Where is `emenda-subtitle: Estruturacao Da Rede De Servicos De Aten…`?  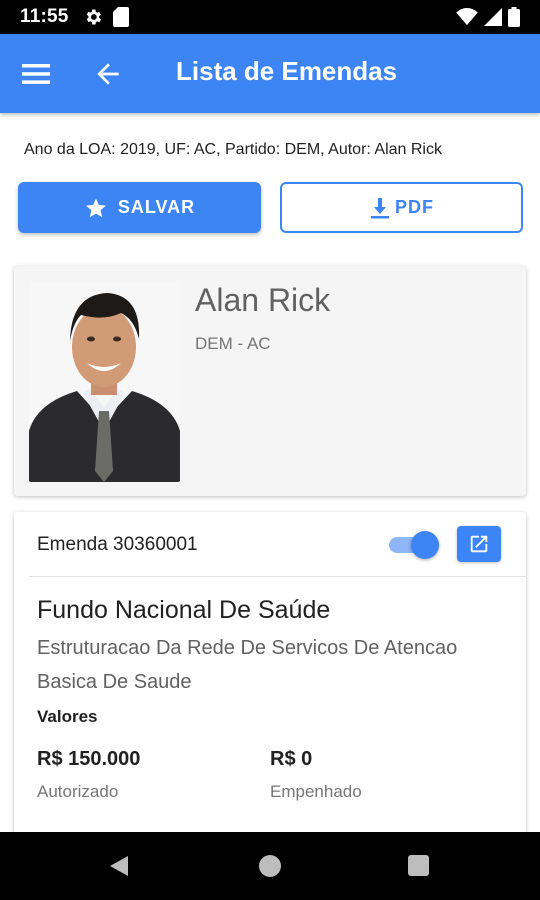
emenda-subtitle: Estruturacao Da Rede De Servicos De Aten… is located at coordinates (247, 665).